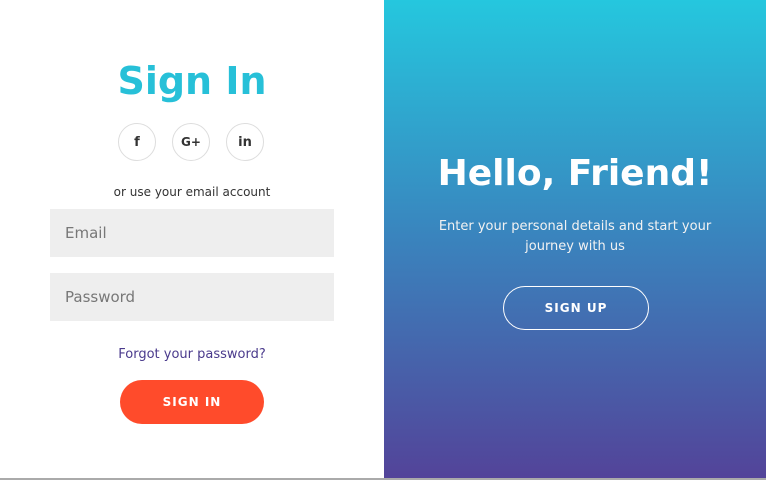 This screenshot has height=480, width=766. I want to click on password-input, so click(192, 297).